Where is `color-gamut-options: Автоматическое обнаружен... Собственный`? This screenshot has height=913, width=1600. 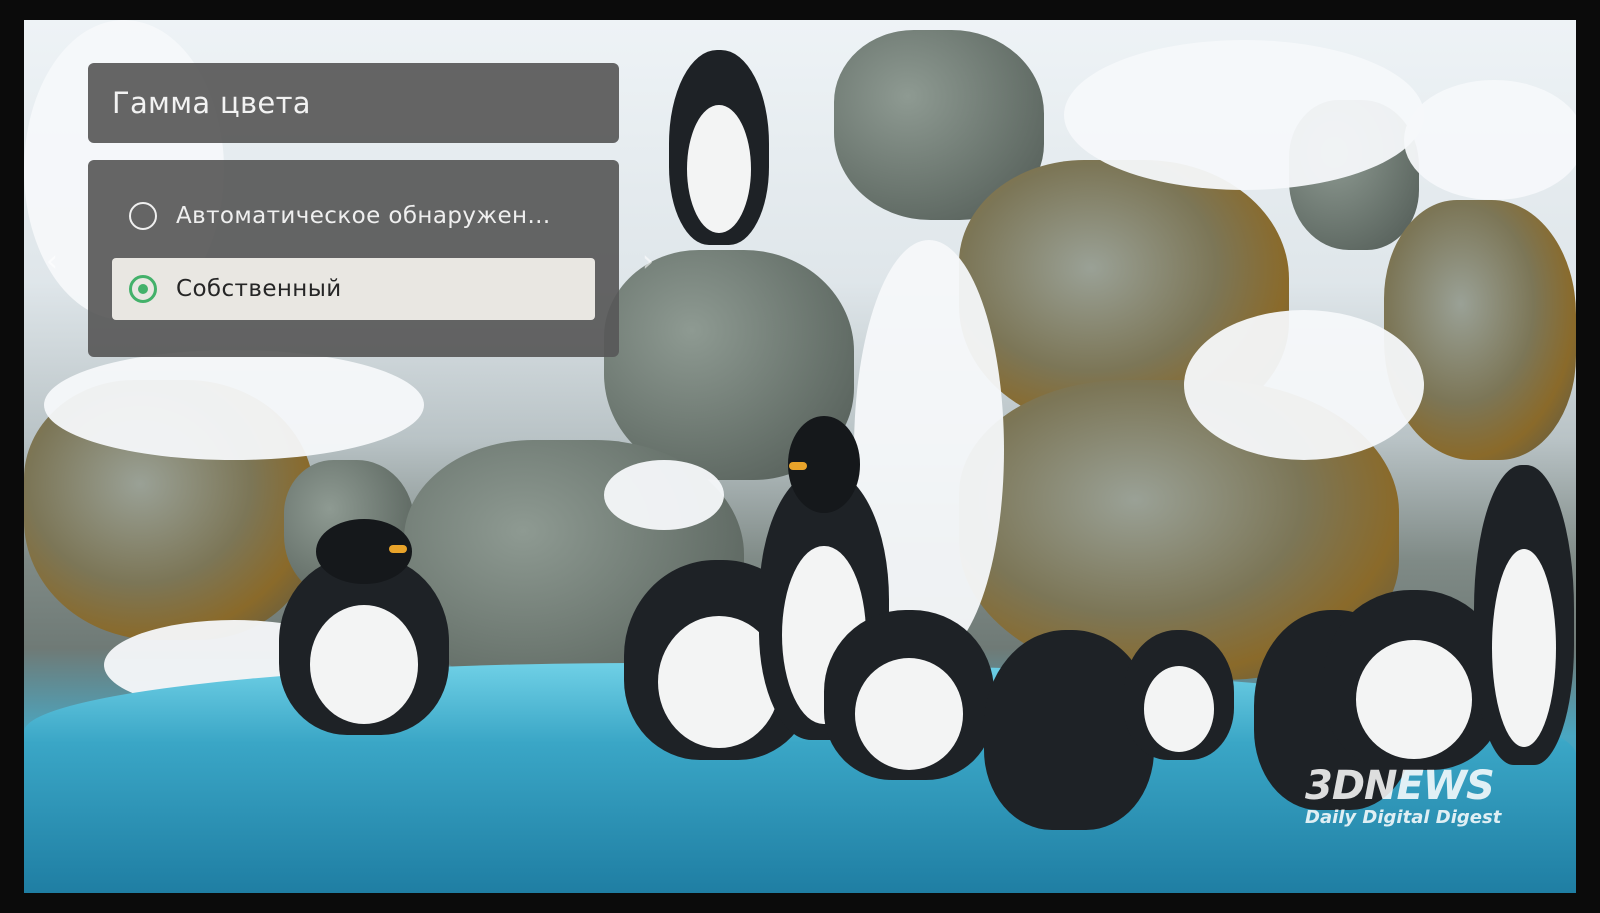
color-gamut-options: Автоматическое обнаружен... Собственный is located at coordinates (353, 258).